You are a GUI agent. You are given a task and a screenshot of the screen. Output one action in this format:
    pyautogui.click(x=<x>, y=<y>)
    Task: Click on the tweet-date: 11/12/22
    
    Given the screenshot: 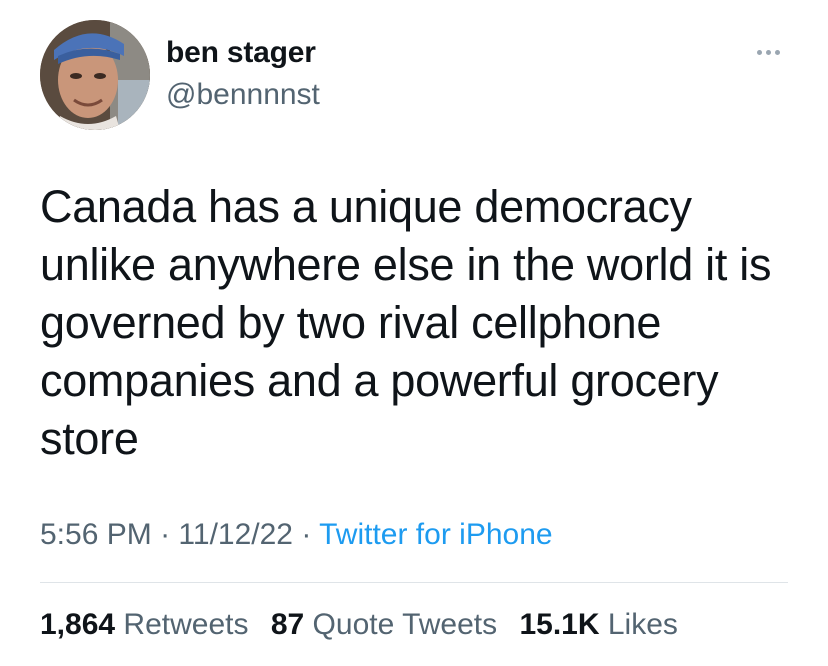 What is the action you would take?
    pyautogui.click(x=235, y=534)
    